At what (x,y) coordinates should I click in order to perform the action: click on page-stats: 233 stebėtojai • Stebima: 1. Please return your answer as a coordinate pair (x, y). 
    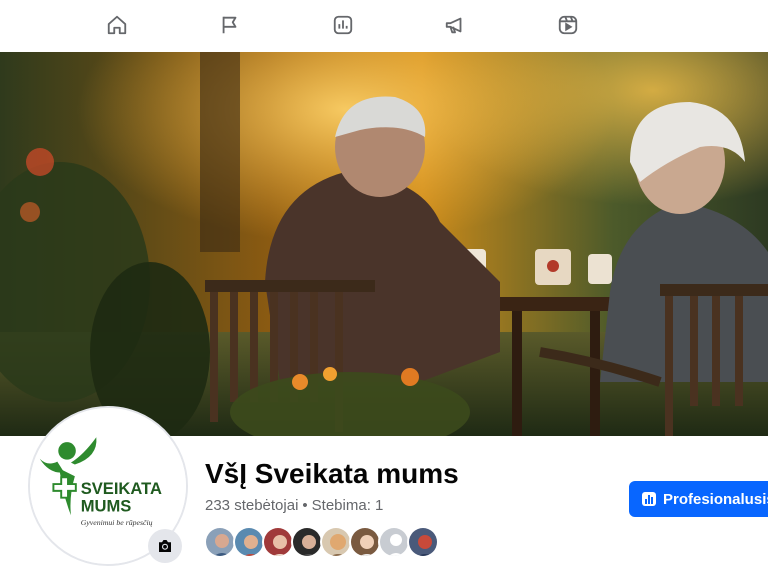
    Looking at the image, I should click on (294, 505).